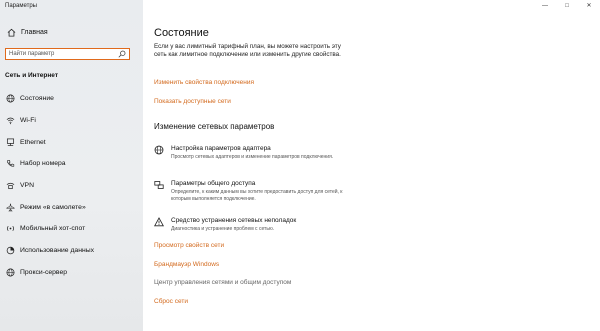  Describe the element at coordinates (222, 282) in the screenshot. I see `network-sharing-center-link: Центр управления сетями и общим доступом` at that location.